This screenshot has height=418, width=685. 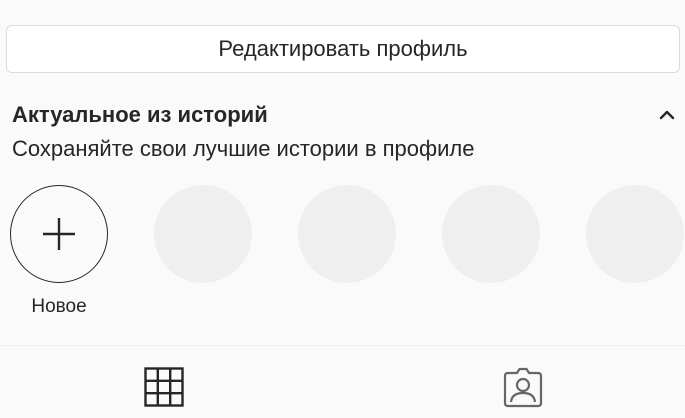 What do you see at coordinates (667, 115) in the screenshot?
I see `chevron-up-icon` at bounding box center [667, 115].